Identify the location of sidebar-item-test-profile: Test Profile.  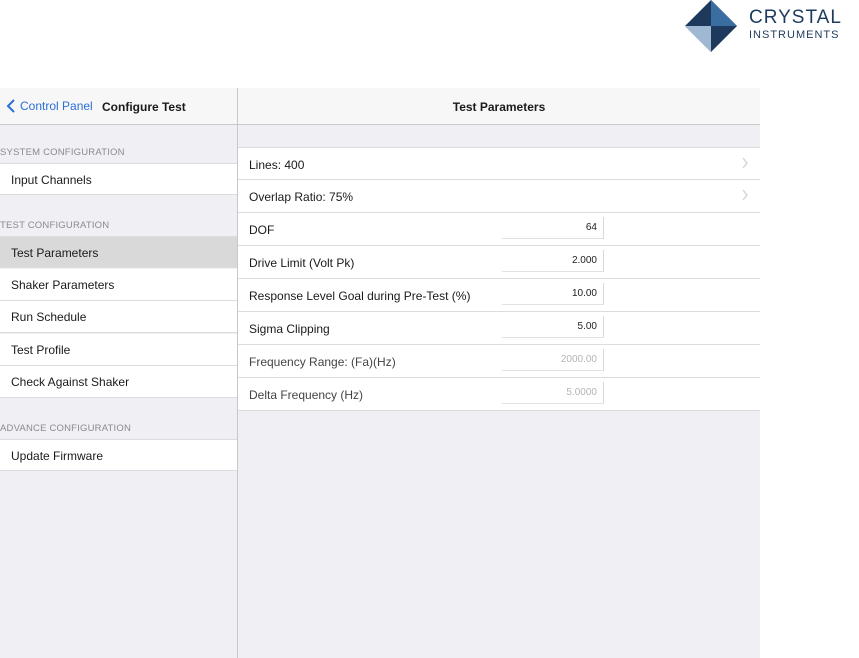
(118, 350).